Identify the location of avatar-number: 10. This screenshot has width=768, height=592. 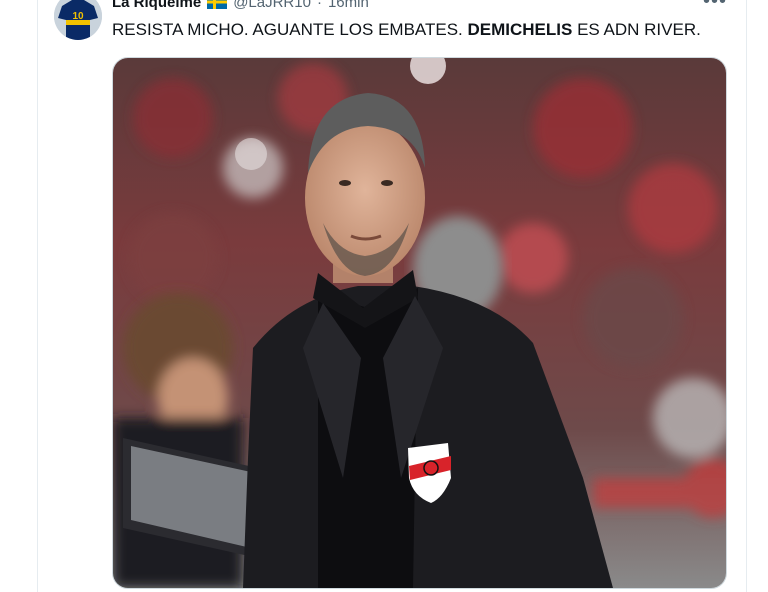
(78, 16).